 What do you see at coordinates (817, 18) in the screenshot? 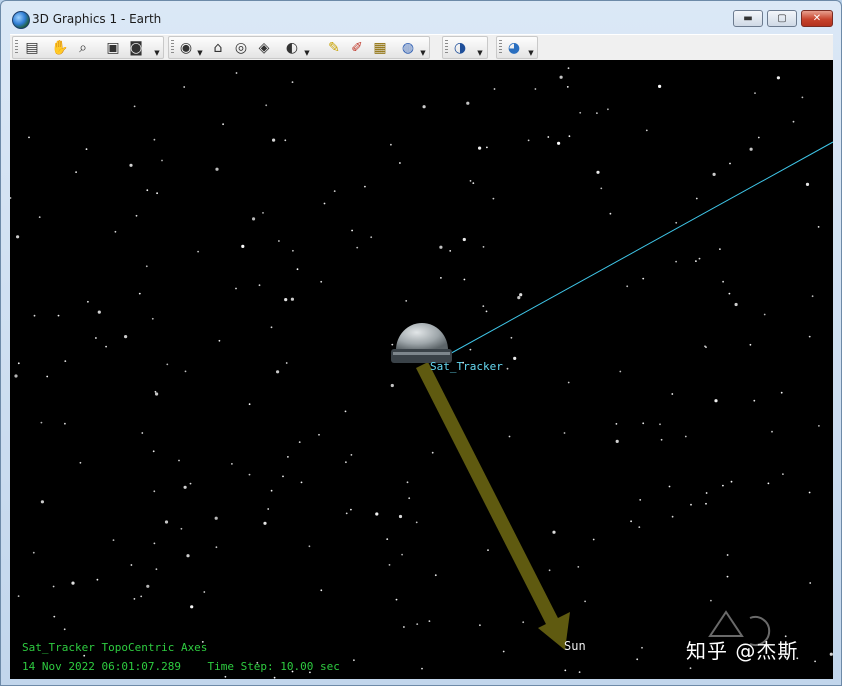
I see `close-button: ✕` at bounding box center [817, 18].